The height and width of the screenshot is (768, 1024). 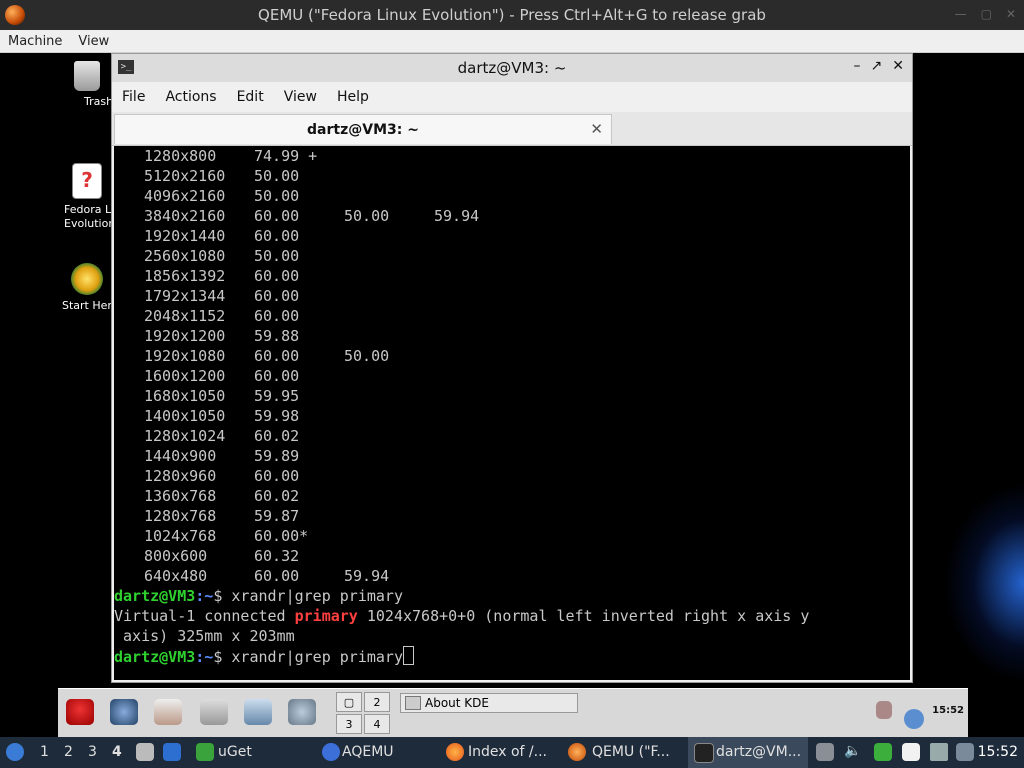 I want to click on desktop-icon-start-here: Start Her, so click(x=87, y=288).